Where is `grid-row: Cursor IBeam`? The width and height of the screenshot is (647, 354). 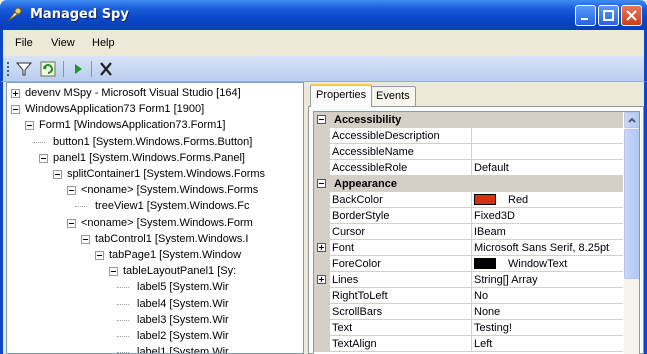
grid-row: Cursor IBeam is located at coordinates (468, 232).